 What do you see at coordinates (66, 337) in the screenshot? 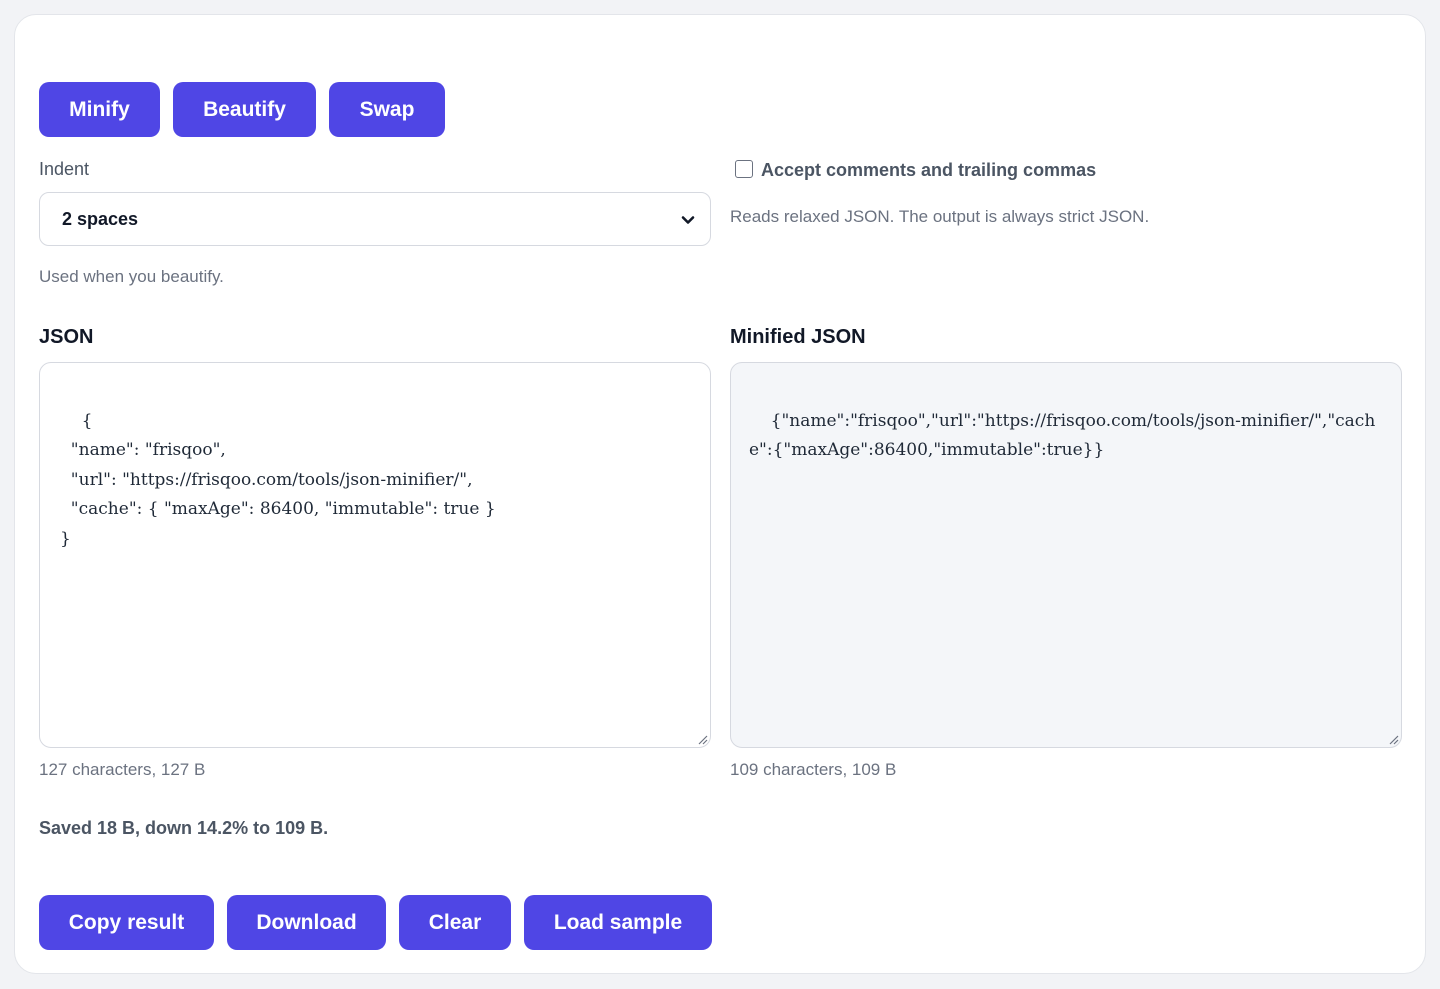
I see `input-title: JSON` at bounding box center [66, 337].